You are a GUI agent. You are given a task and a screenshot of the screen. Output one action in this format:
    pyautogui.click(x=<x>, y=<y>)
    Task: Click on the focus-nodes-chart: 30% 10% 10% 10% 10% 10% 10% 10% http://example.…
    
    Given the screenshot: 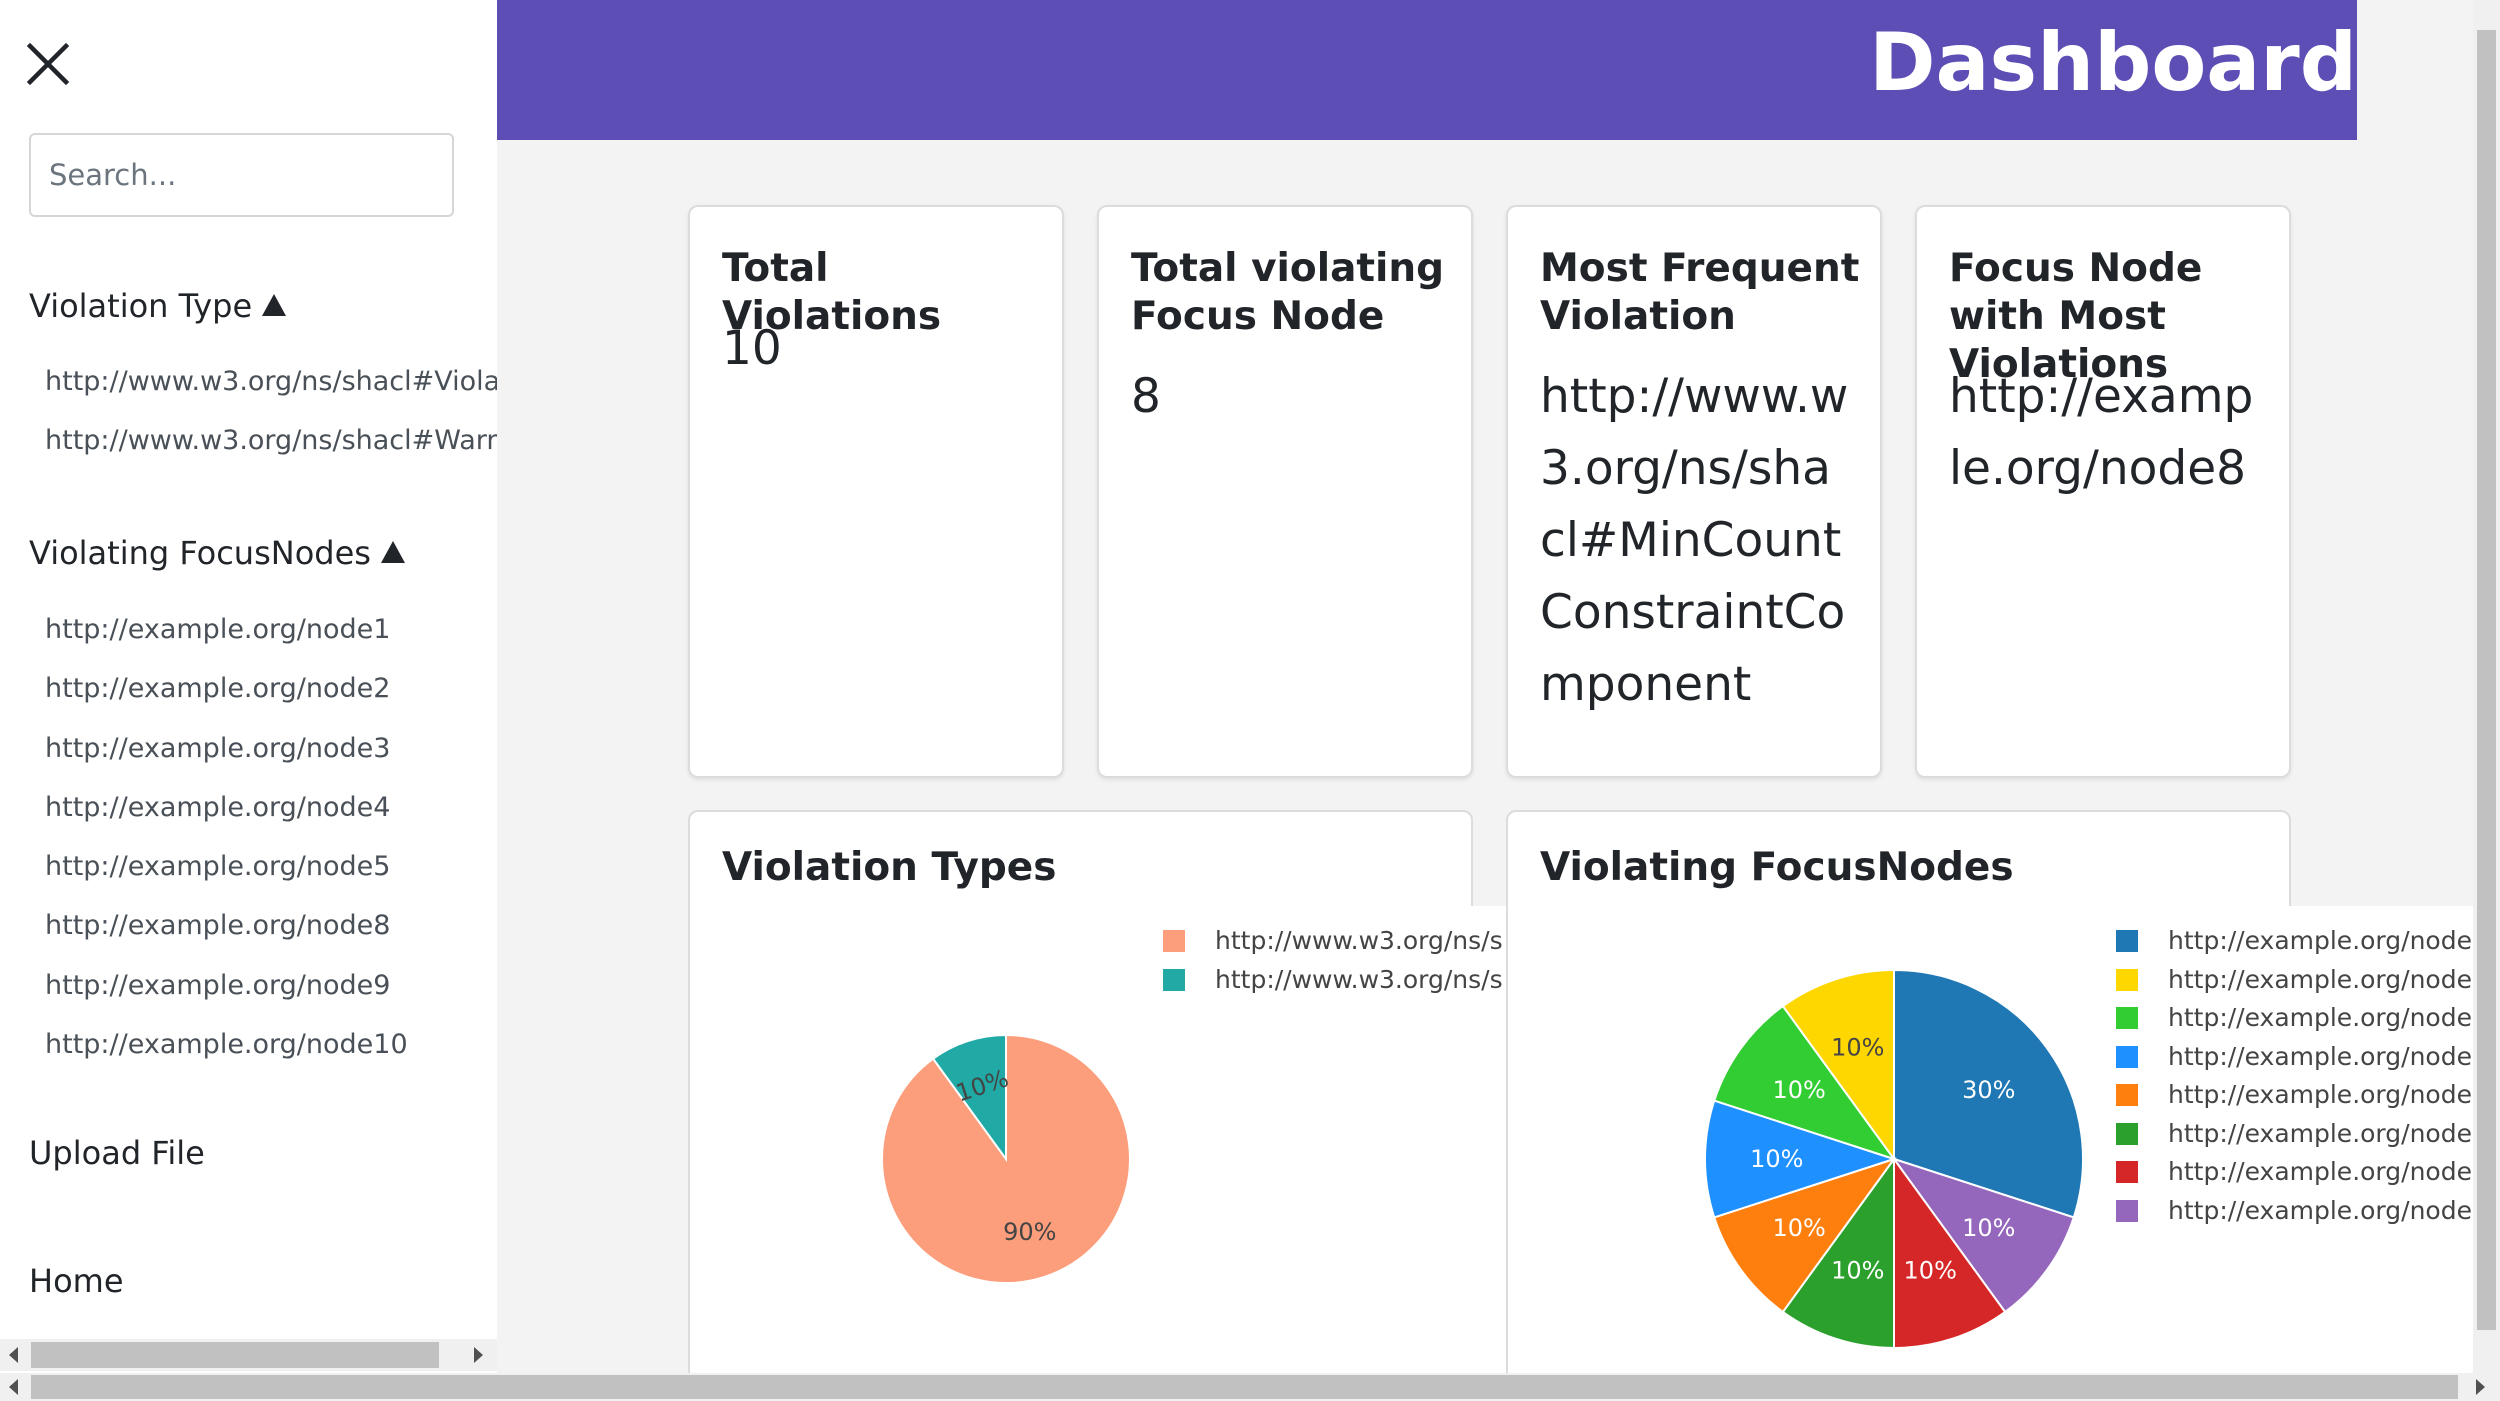 What is the action you would take?
    pyautogui.click(x=1990, y=1139)
    